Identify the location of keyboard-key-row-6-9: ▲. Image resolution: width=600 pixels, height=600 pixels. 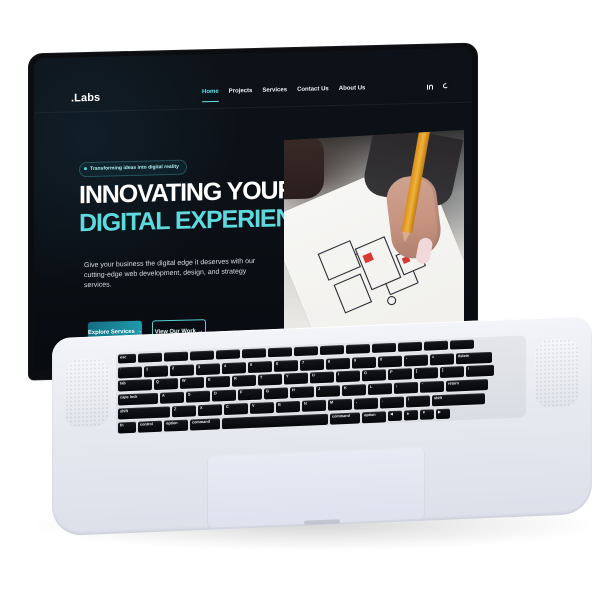
(411, 415).